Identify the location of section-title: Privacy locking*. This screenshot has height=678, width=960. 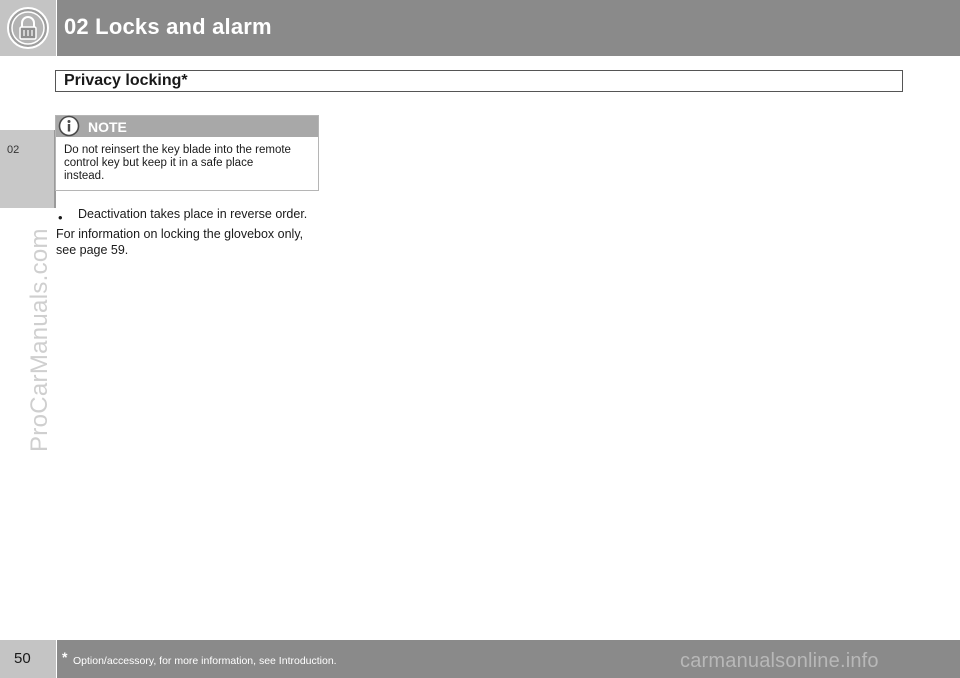
(126, 80).